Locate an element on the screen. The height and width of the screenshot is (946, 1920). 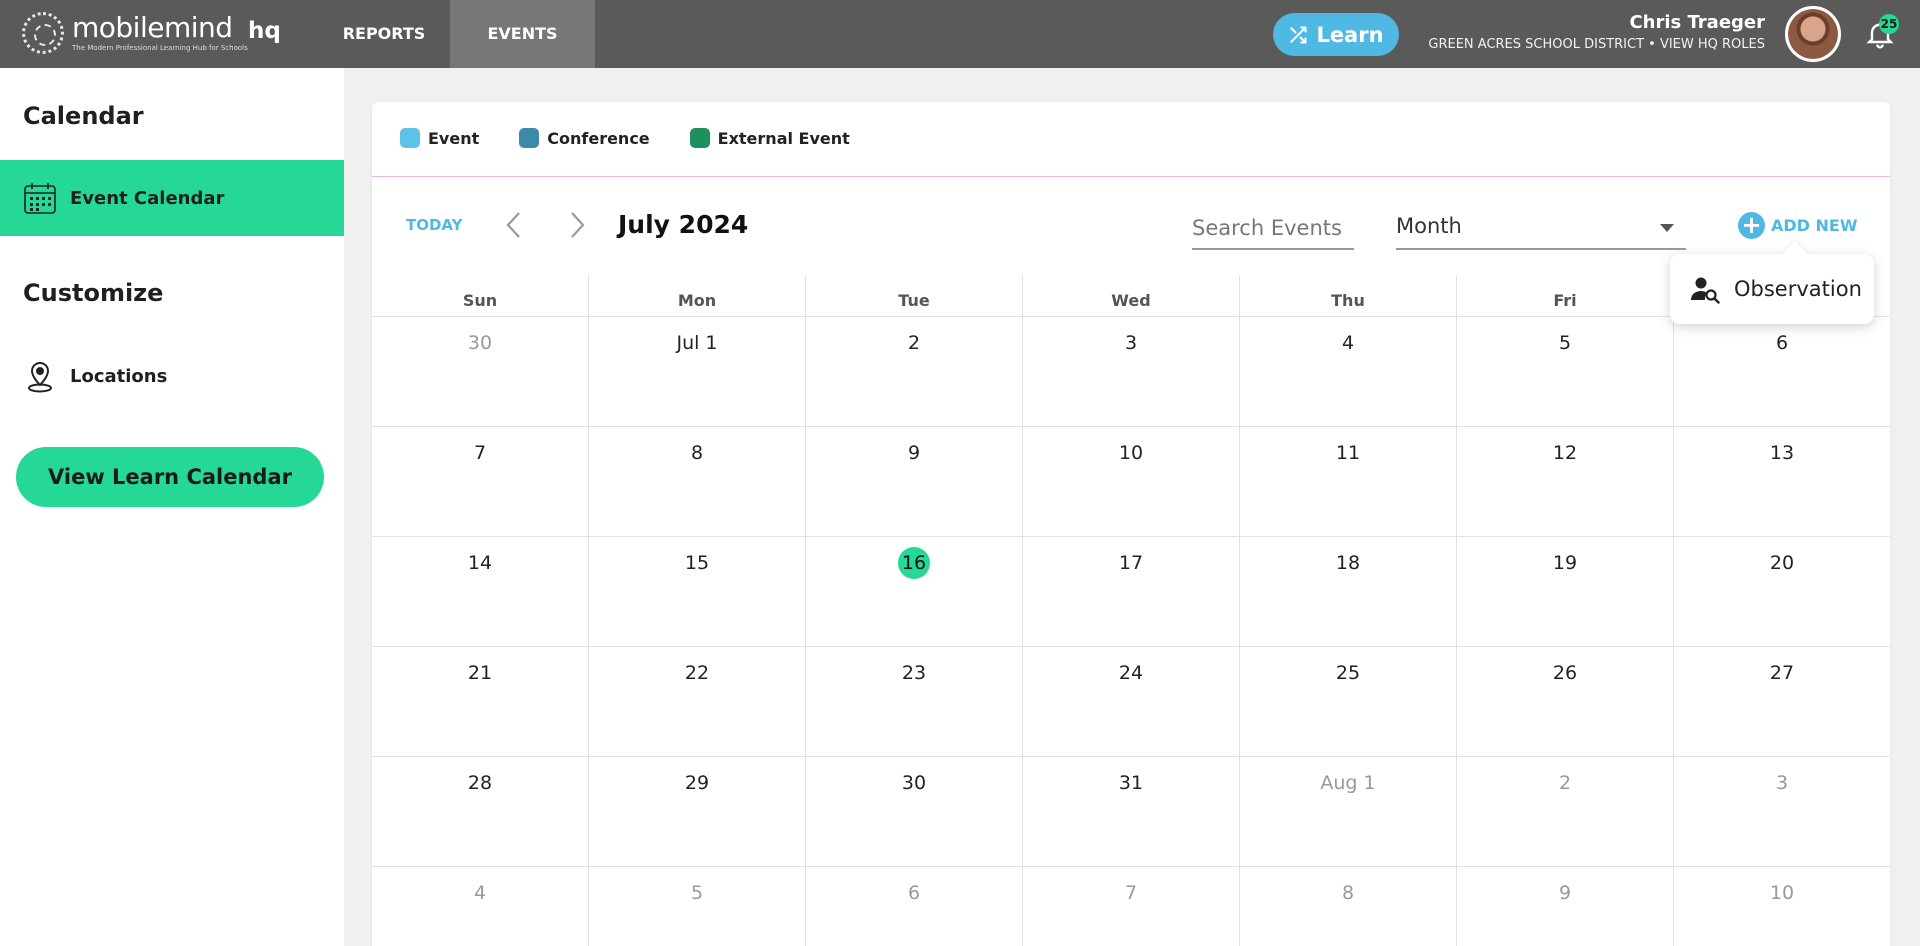
calendar-day-cell: 17 is located at coordinates (1130, 591).